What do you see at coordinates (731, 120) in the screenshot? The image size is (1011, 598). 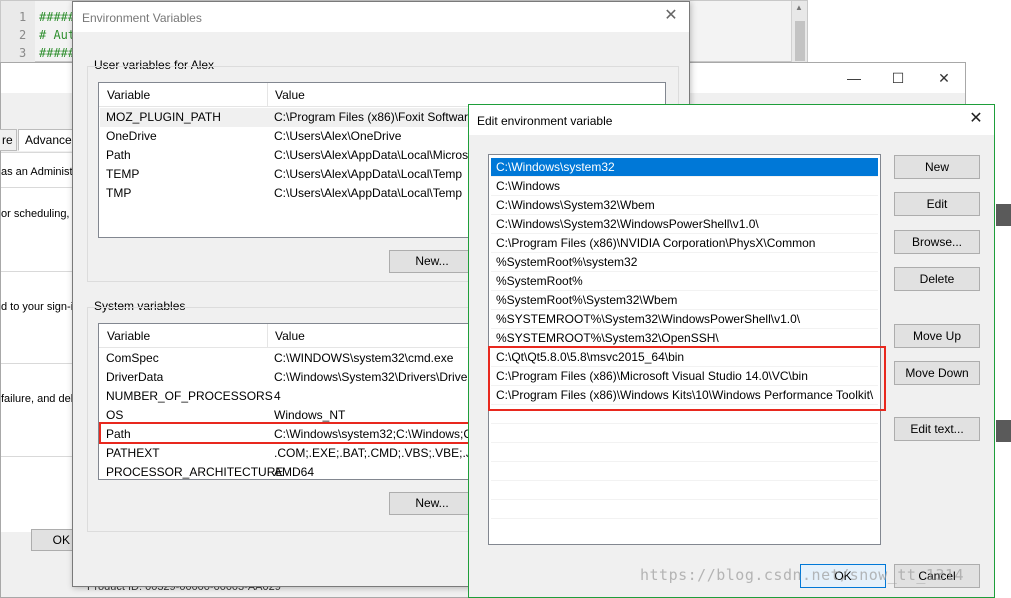 I see `title-bar: Edit environment variable ✕` at bounding box center [731, 120].